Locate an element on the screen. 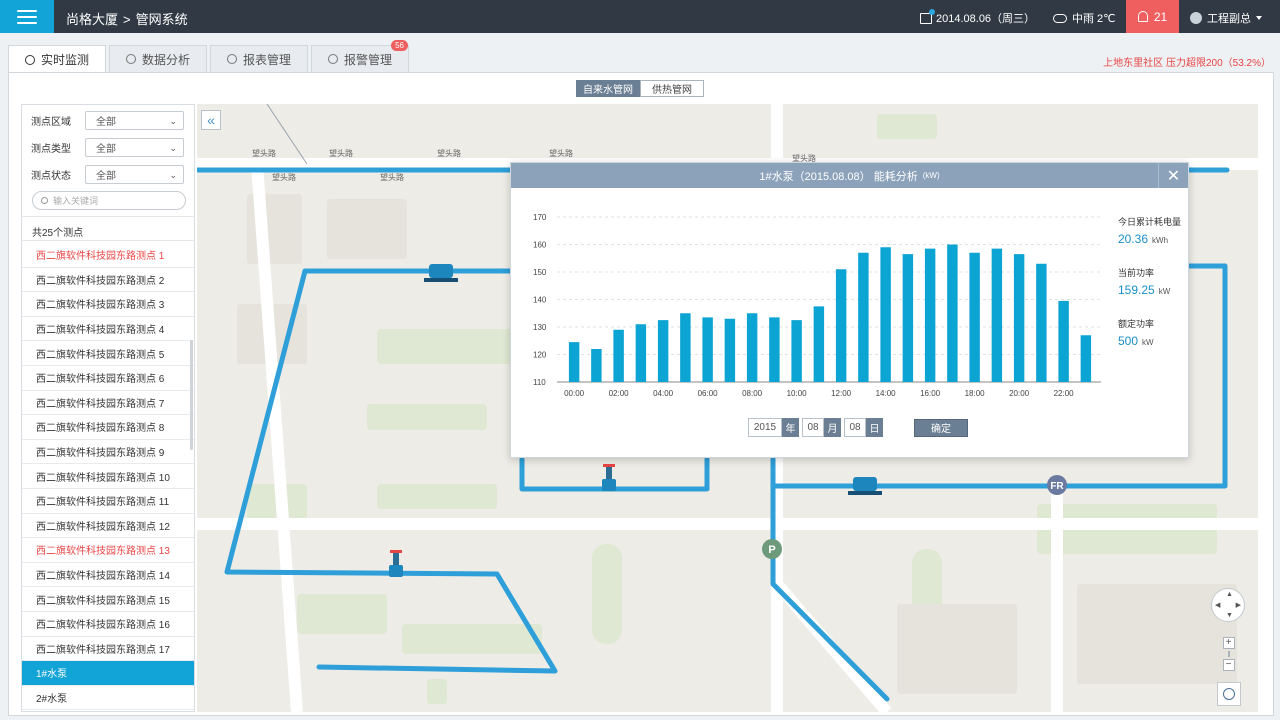 The height and width of the screenshot is (720, 1280). point-list-item: 西二旗软件科技园东路测点 12 is located at coordinates (108, 526).